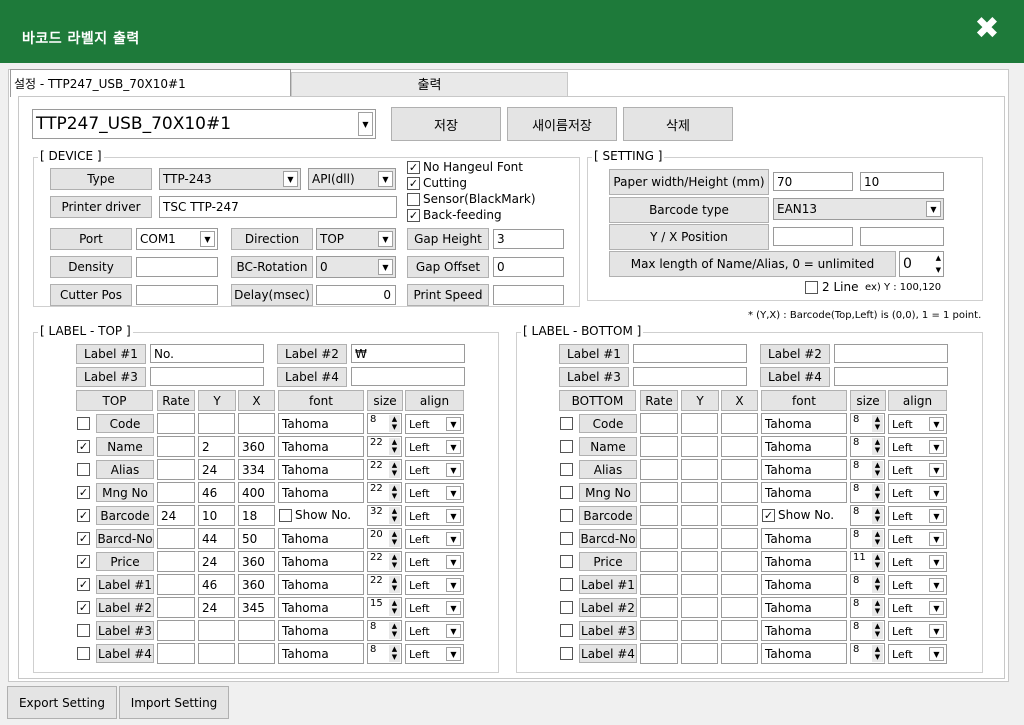 This screenshot has height=725, width=1024. Describe the element at coordinates (204, 124) in the screenshot. I see `profile-select: TTP247_USB_70X10#1 ▼` at that location.